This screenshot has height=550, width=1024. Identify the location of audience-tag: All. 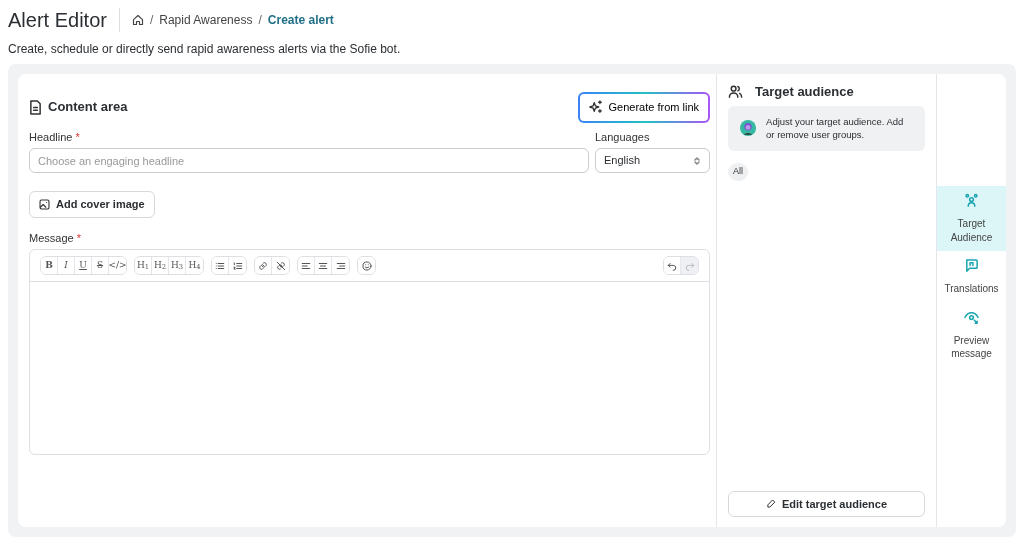
(738, 172).